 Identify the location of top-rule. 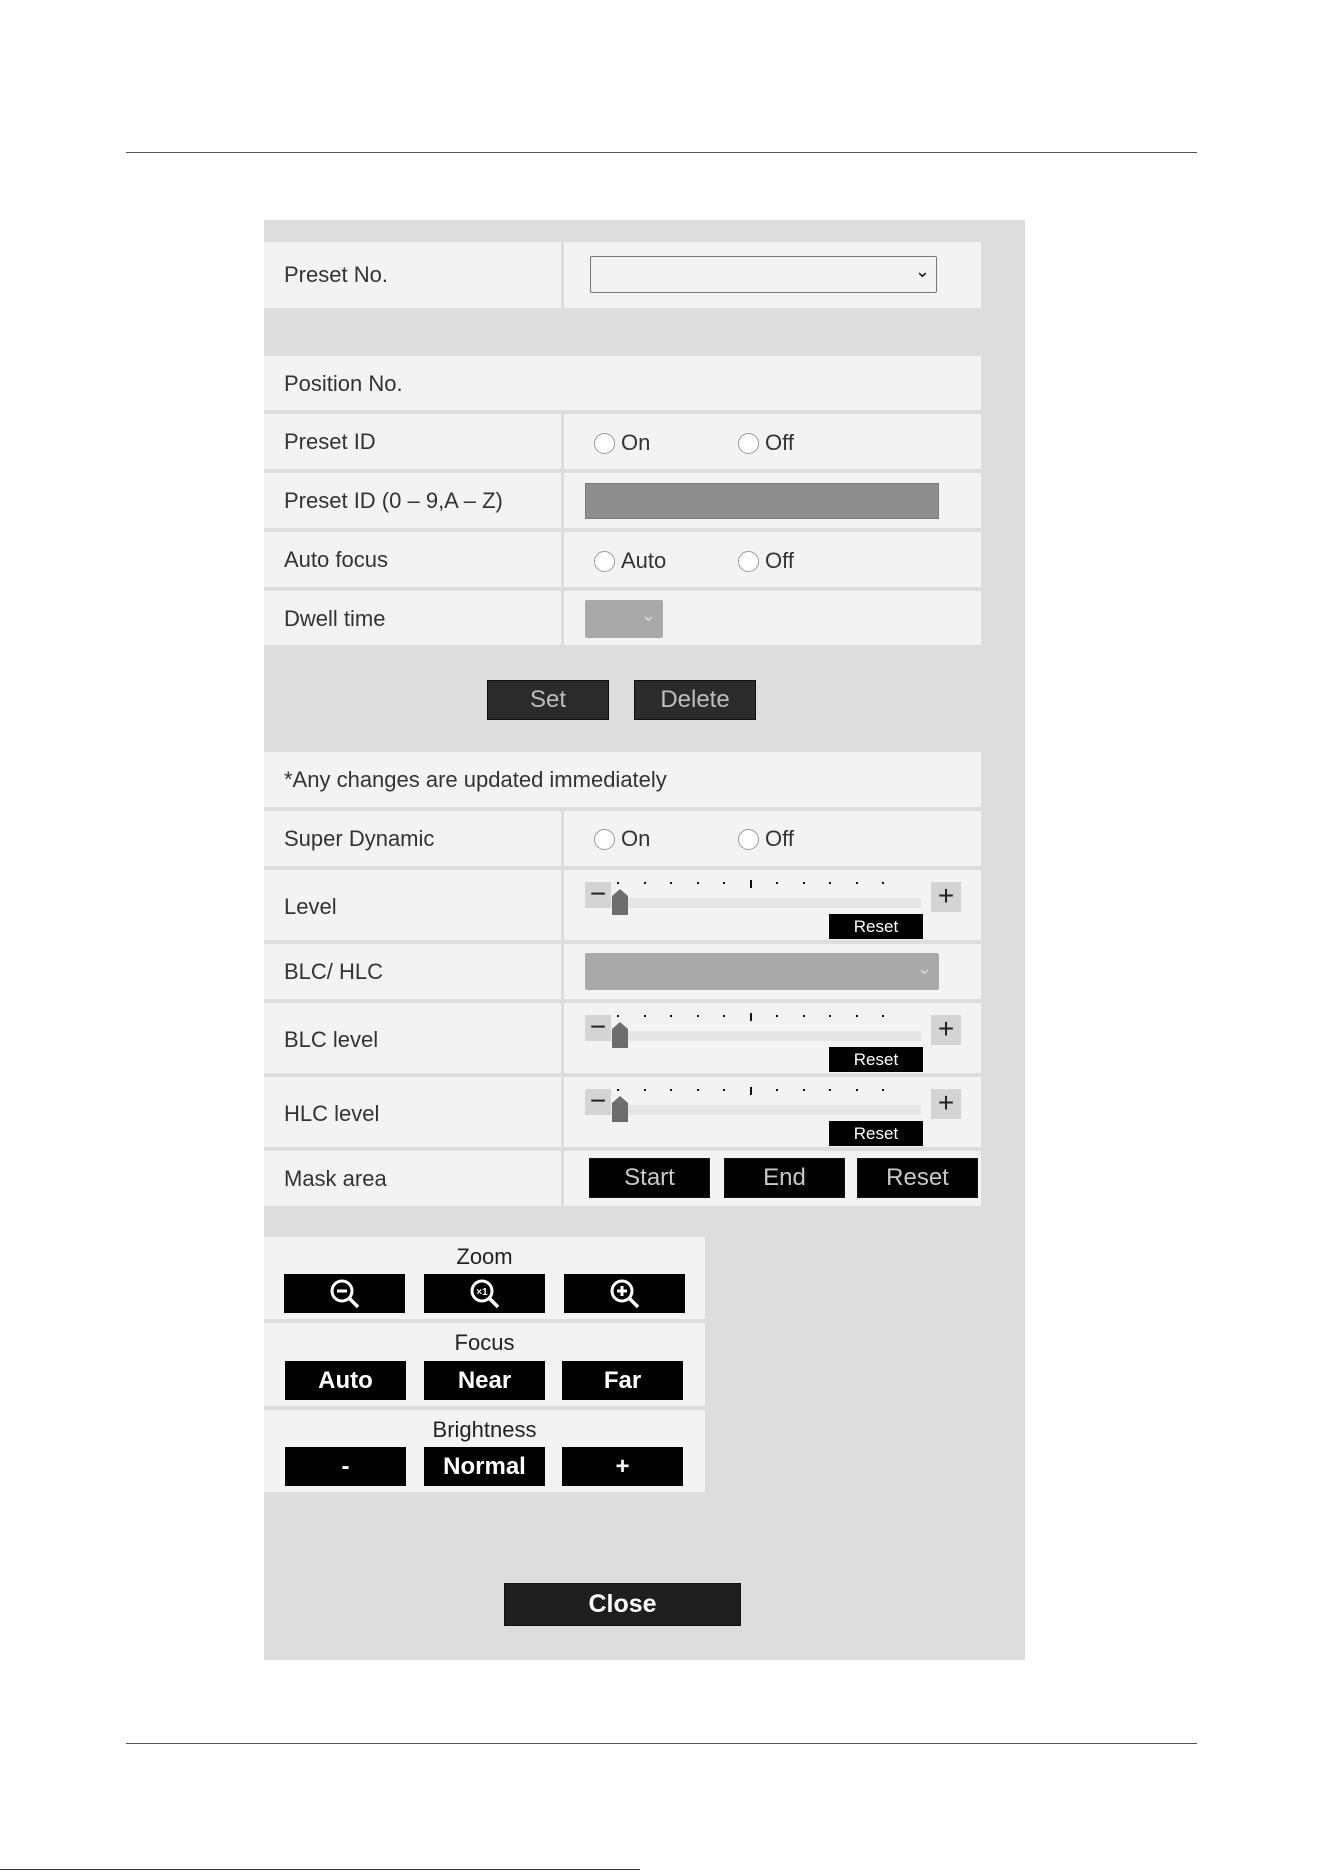
(661, 152).